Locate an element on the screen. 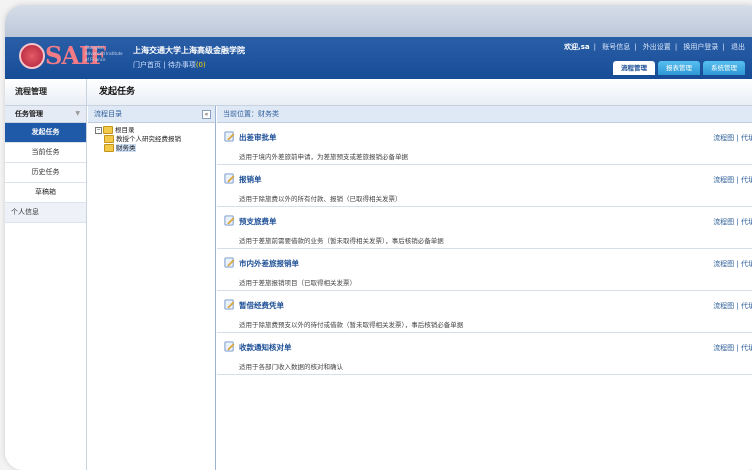 The width and height of the screenshot is (752, 470). top-links: 门户首页 | 待办事项(0) is located at coordinates (169, 65).